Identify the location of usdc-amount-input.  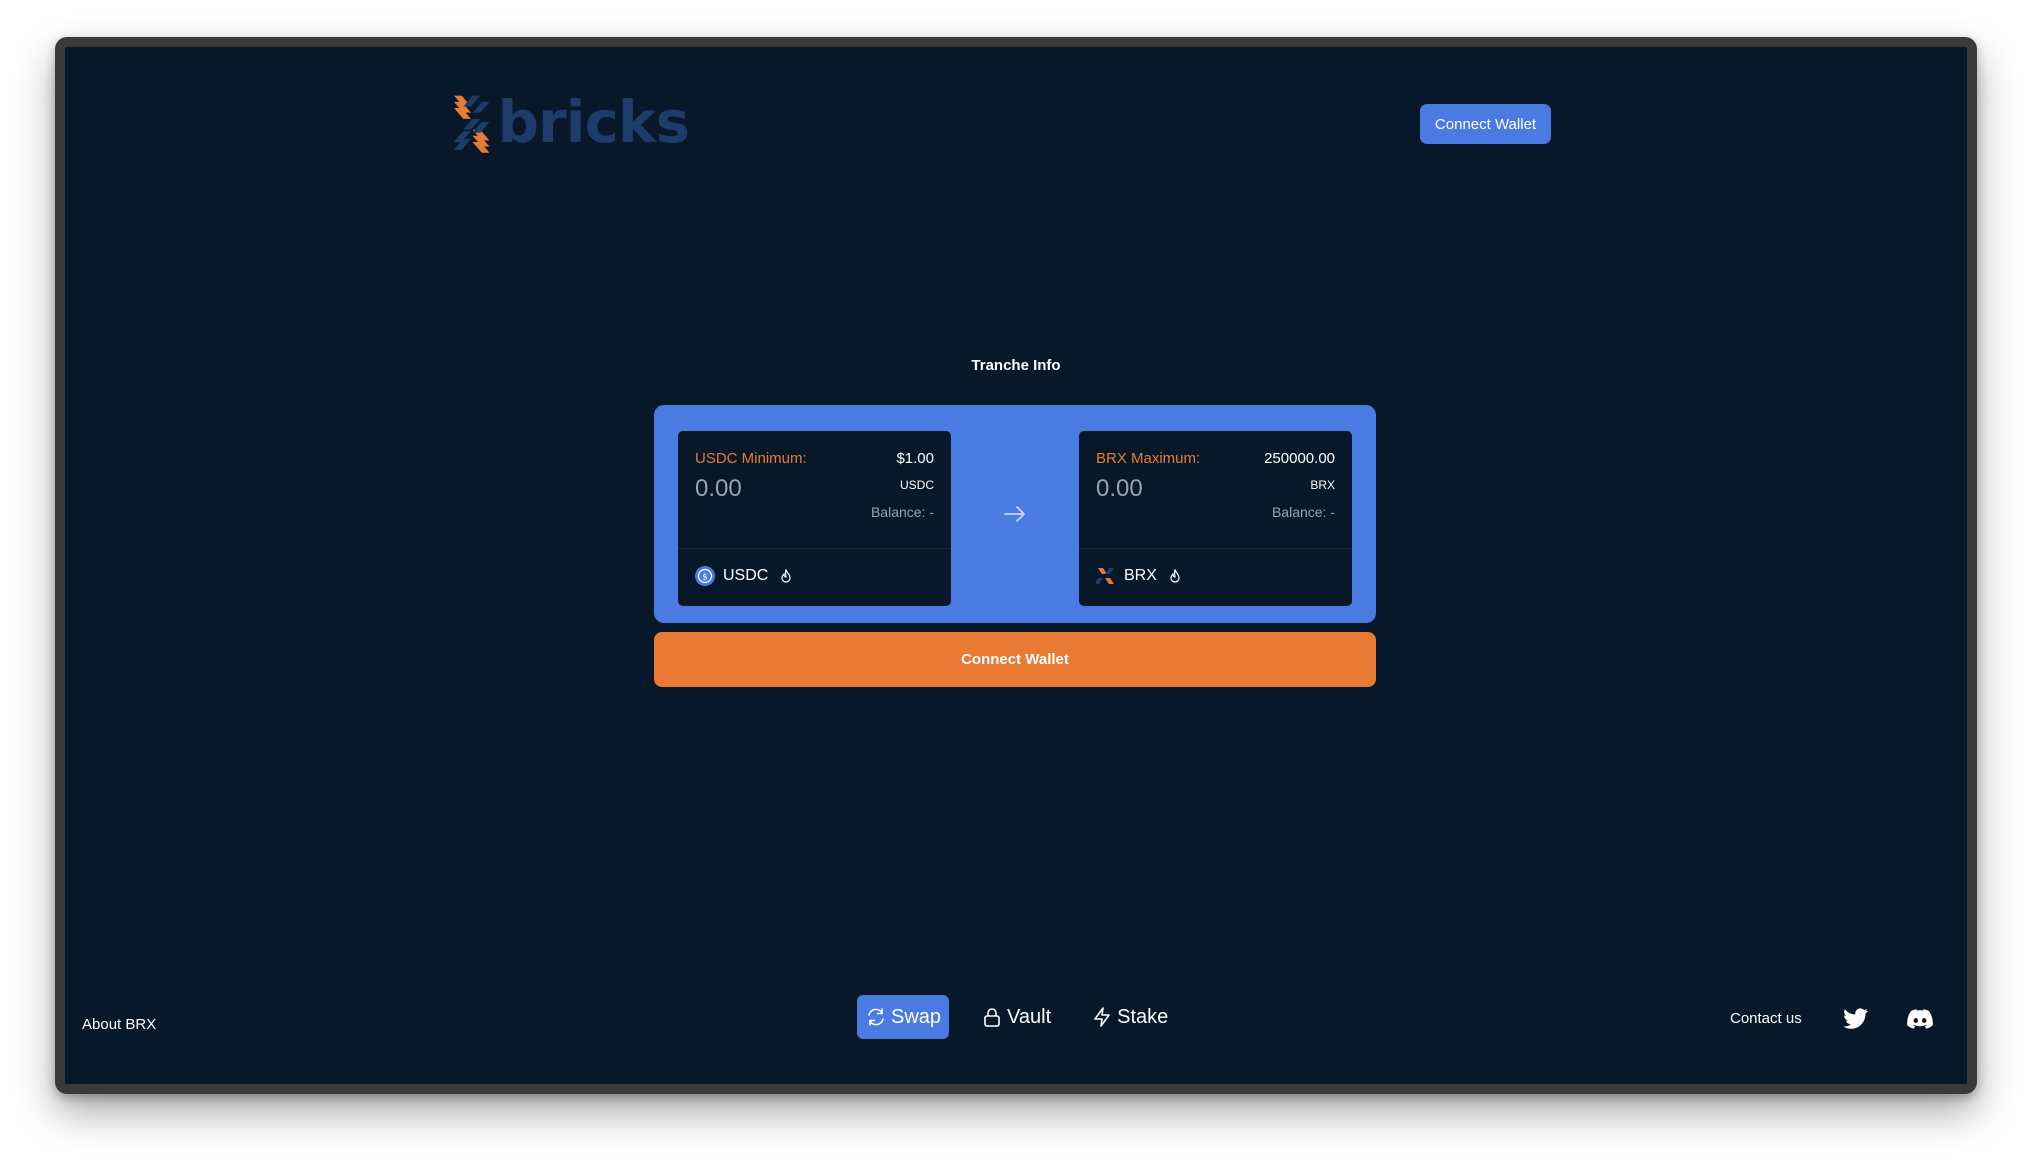
(770, 489).